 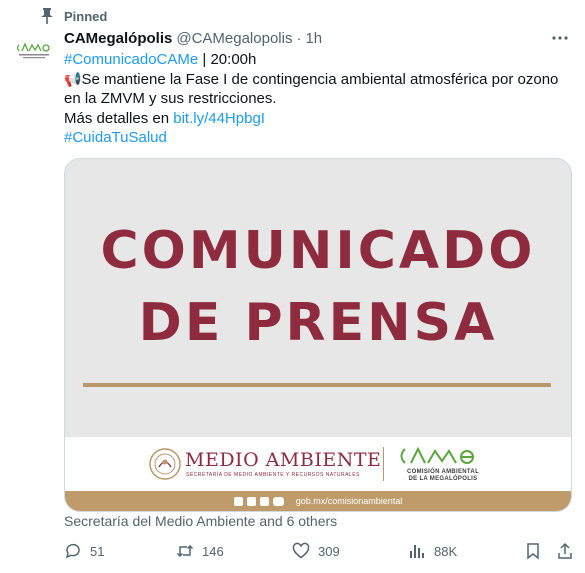 What do you see at coordinates (329, 551) in the screenshot?
I see `like-count: 309` at bounding box center [329, 551].